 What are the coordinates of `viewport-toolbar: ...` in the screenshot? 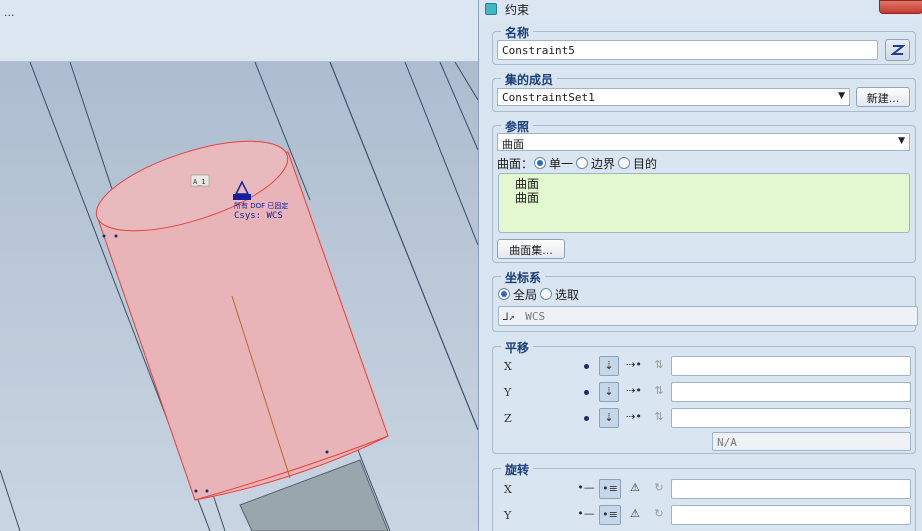 It's located at (239, 31).